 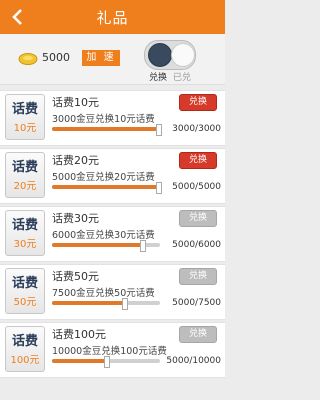 I want to click on badge-amount: 20元, so click(x=25, y=186).